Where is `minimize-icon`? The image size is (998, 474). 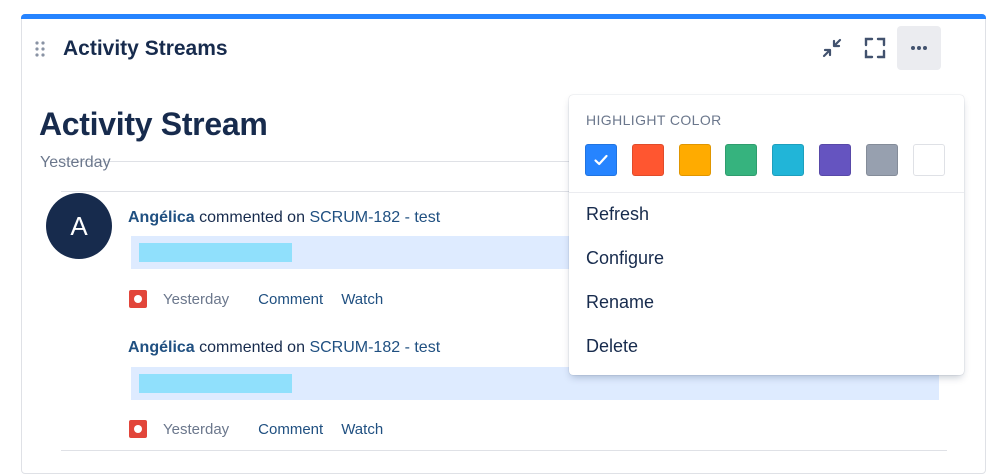
minimize-icon is located at coordinates (832, 48).